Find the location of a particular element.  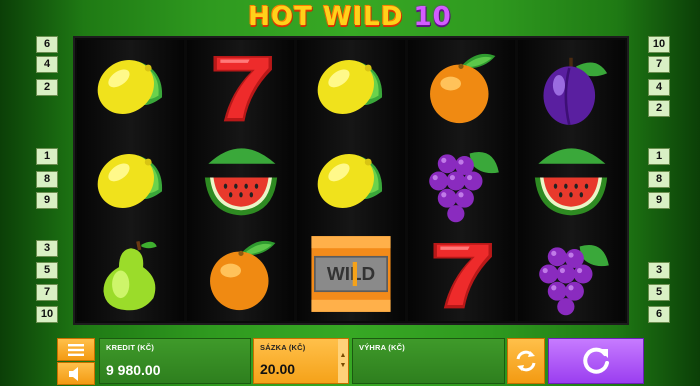

reel-3: WILD is located at coordinates (351, 180).